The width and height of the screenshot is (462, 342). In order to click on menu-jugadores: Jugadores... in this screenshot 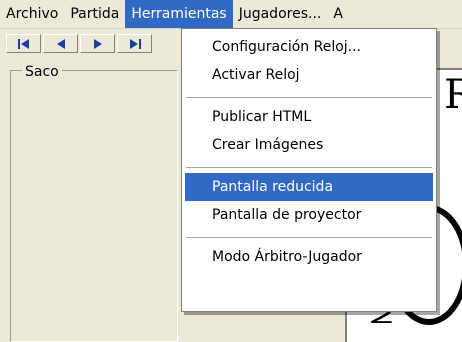, I will do `click(280, 14)`.